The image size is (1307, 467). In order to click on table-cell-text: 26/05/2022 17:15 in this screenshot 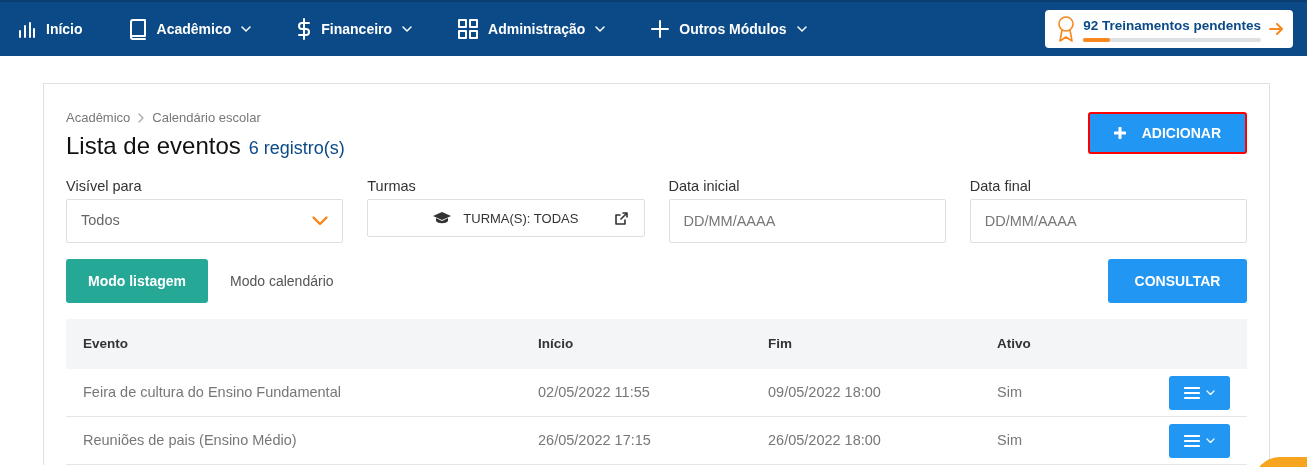, I will do `click(595, 440)`.